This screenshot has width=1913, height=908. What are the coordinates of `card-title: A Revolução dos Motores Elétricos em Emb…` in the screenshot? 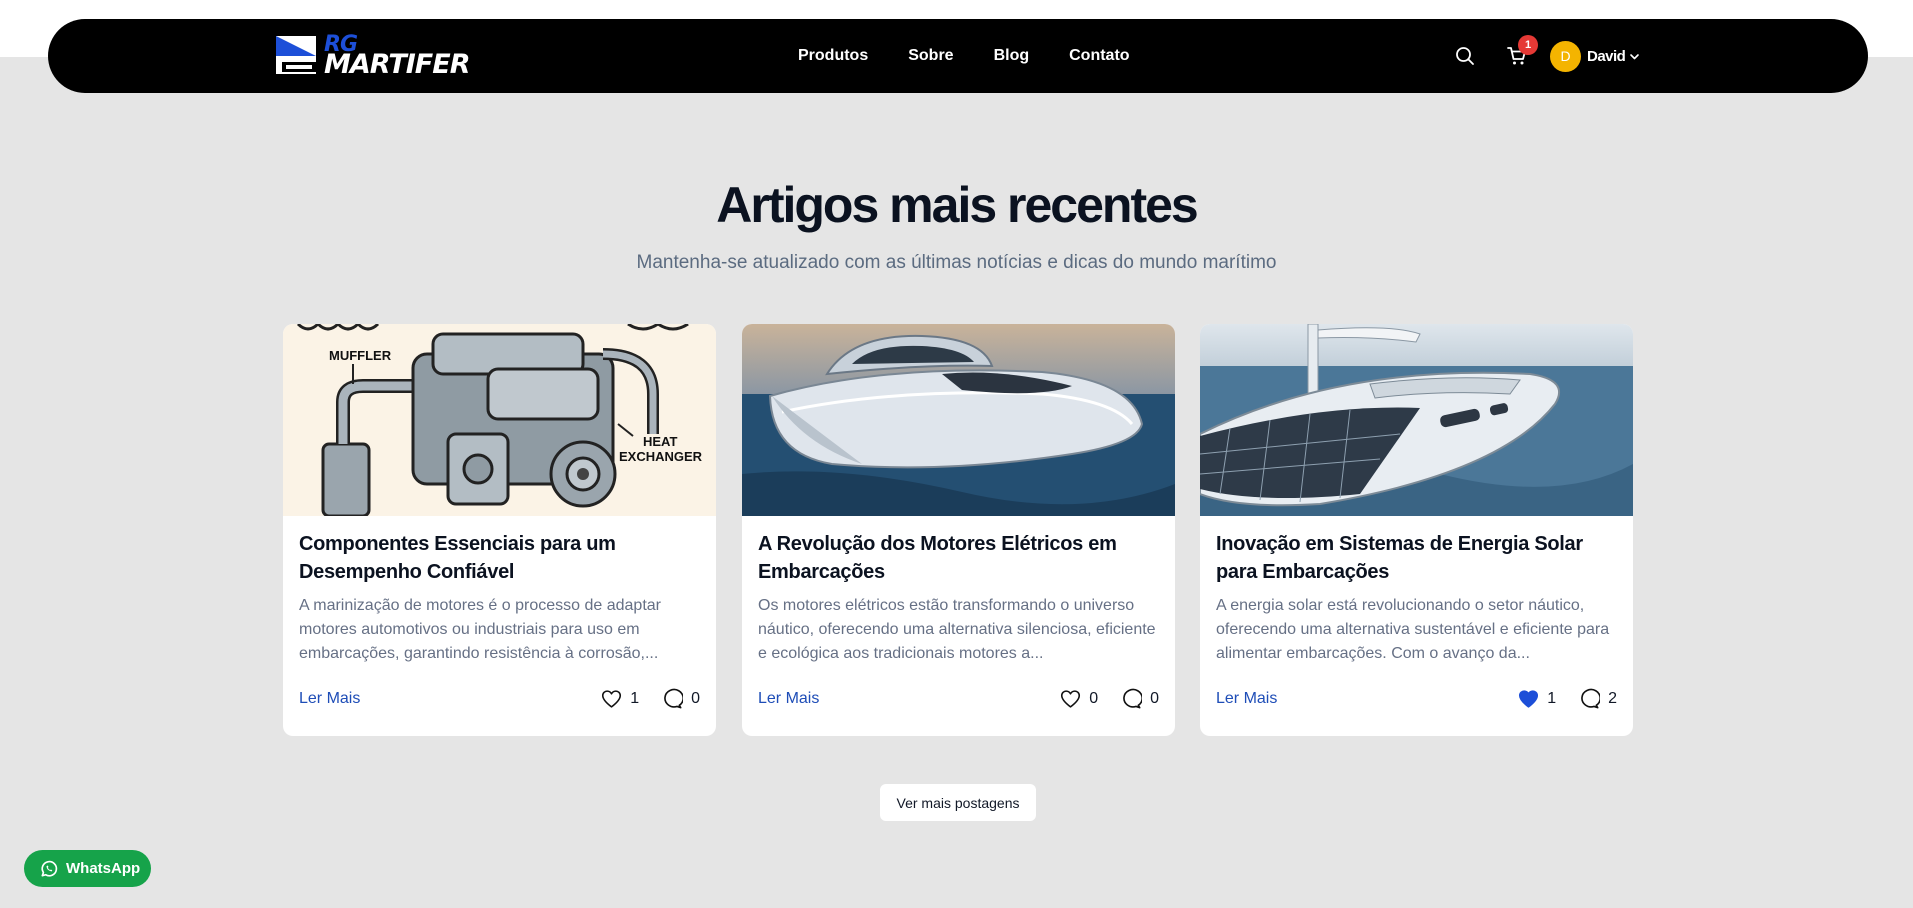 It's located at (958, 558).